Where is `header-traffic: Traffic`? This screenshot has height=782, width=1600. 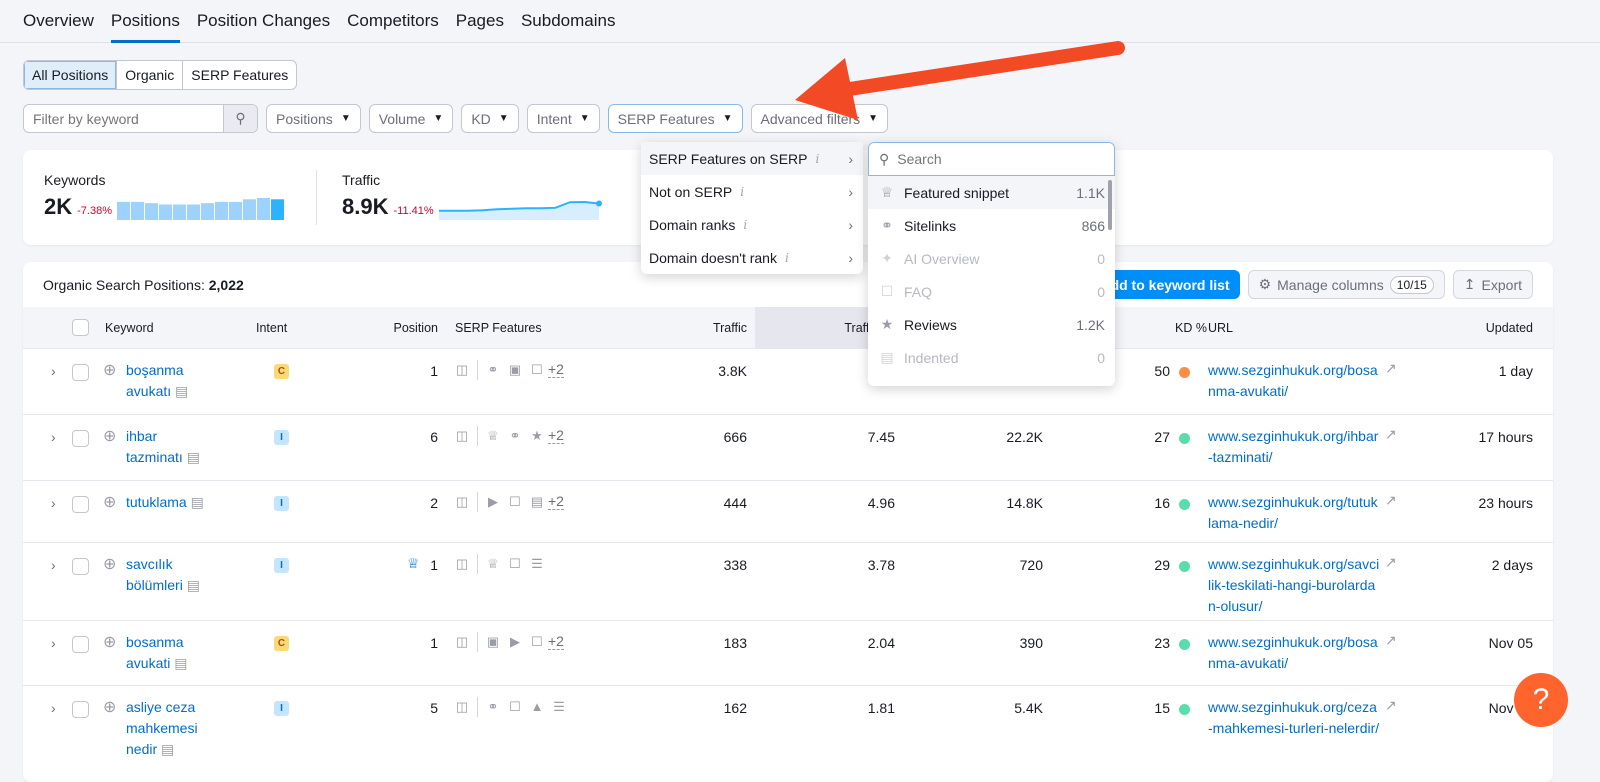
header-traffic: Traffic is located at coordinates (730, 328).